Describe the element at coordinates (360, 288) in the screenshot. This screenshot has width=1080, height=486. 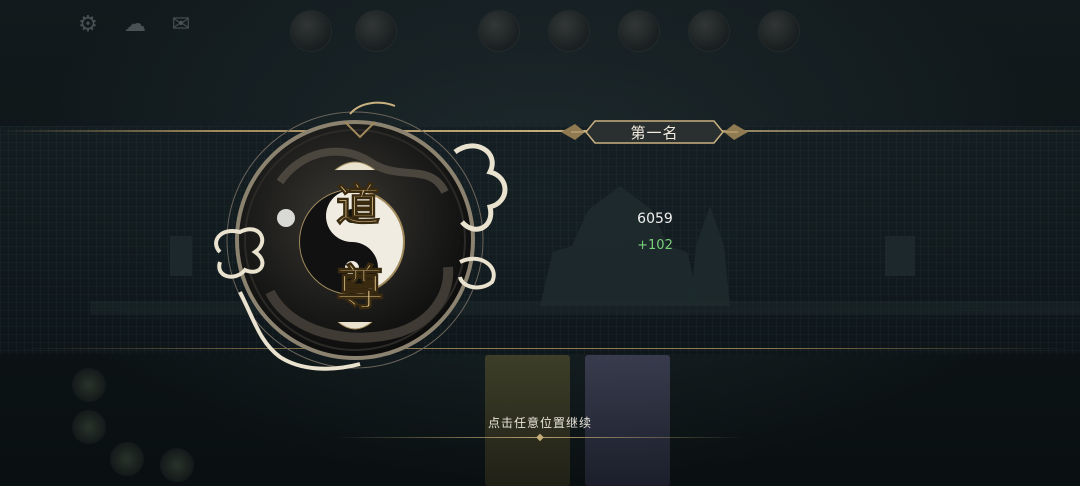
I see `emblem-character-2: 尊` at that location.